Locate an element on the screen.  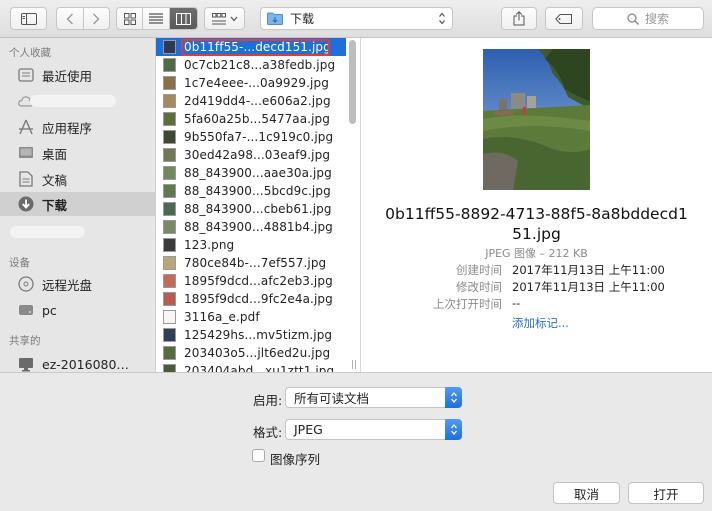
sidebar-item-remote-disc: 远程光盘 is located at coordinates (77, 284).